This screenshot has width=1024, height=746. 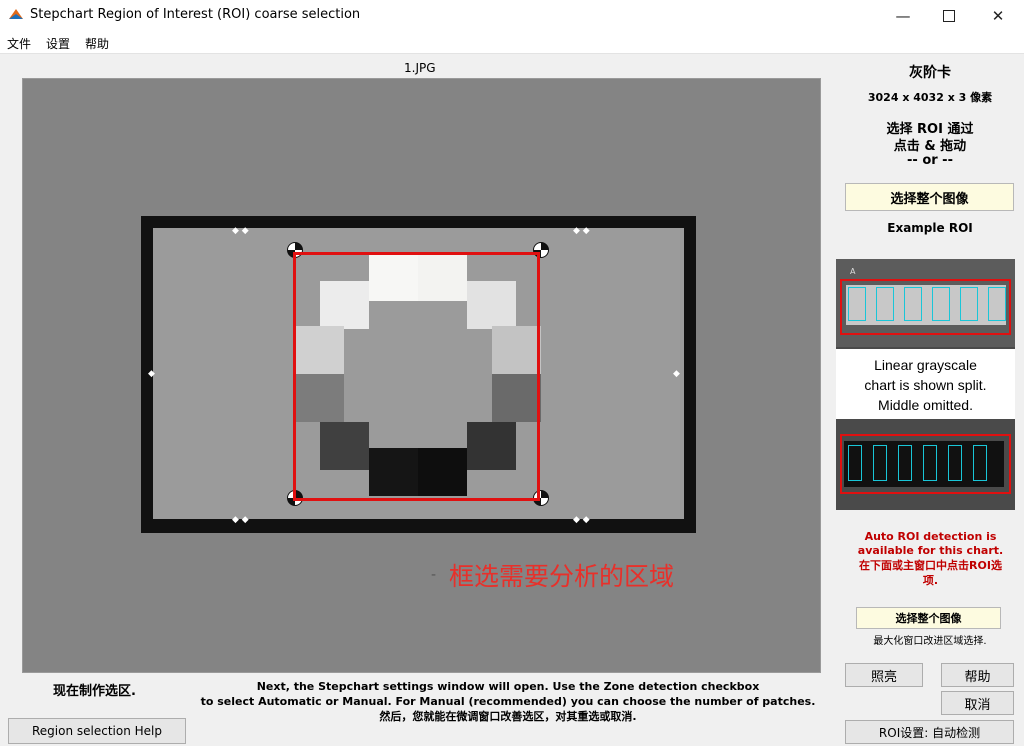 What do you see at coordinates (930, 536) in the screenshot?
I see `auto-roi-line-1: Auto ROI detection is` at bounding box center [930, 536].